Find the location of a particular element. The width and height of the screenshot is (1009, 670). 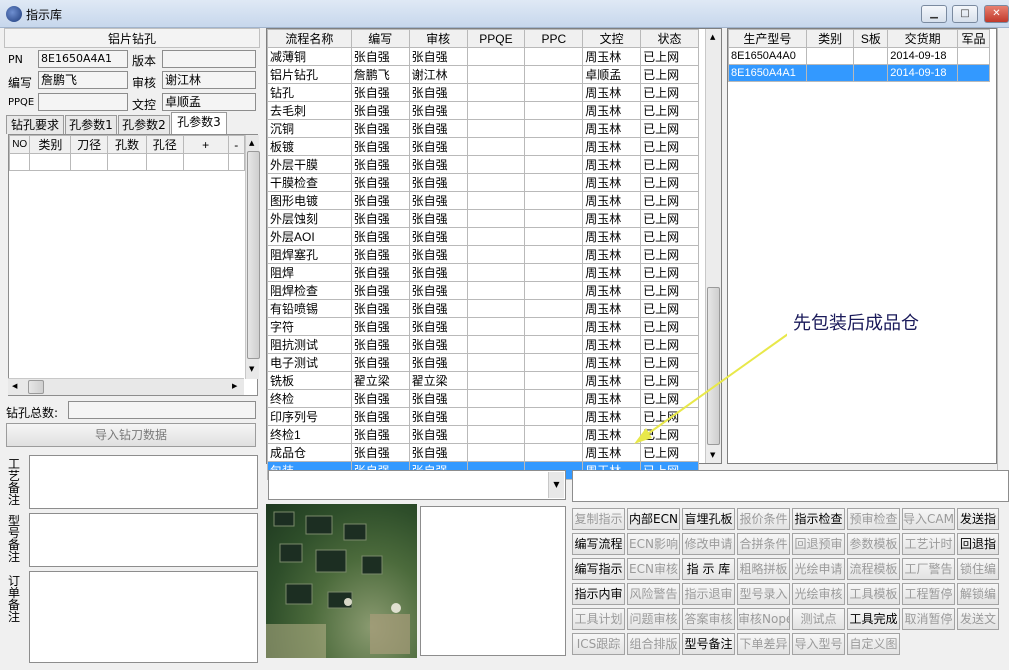

tab-hole-params-2: 孔参数2 is located at coordinates (144, 124).